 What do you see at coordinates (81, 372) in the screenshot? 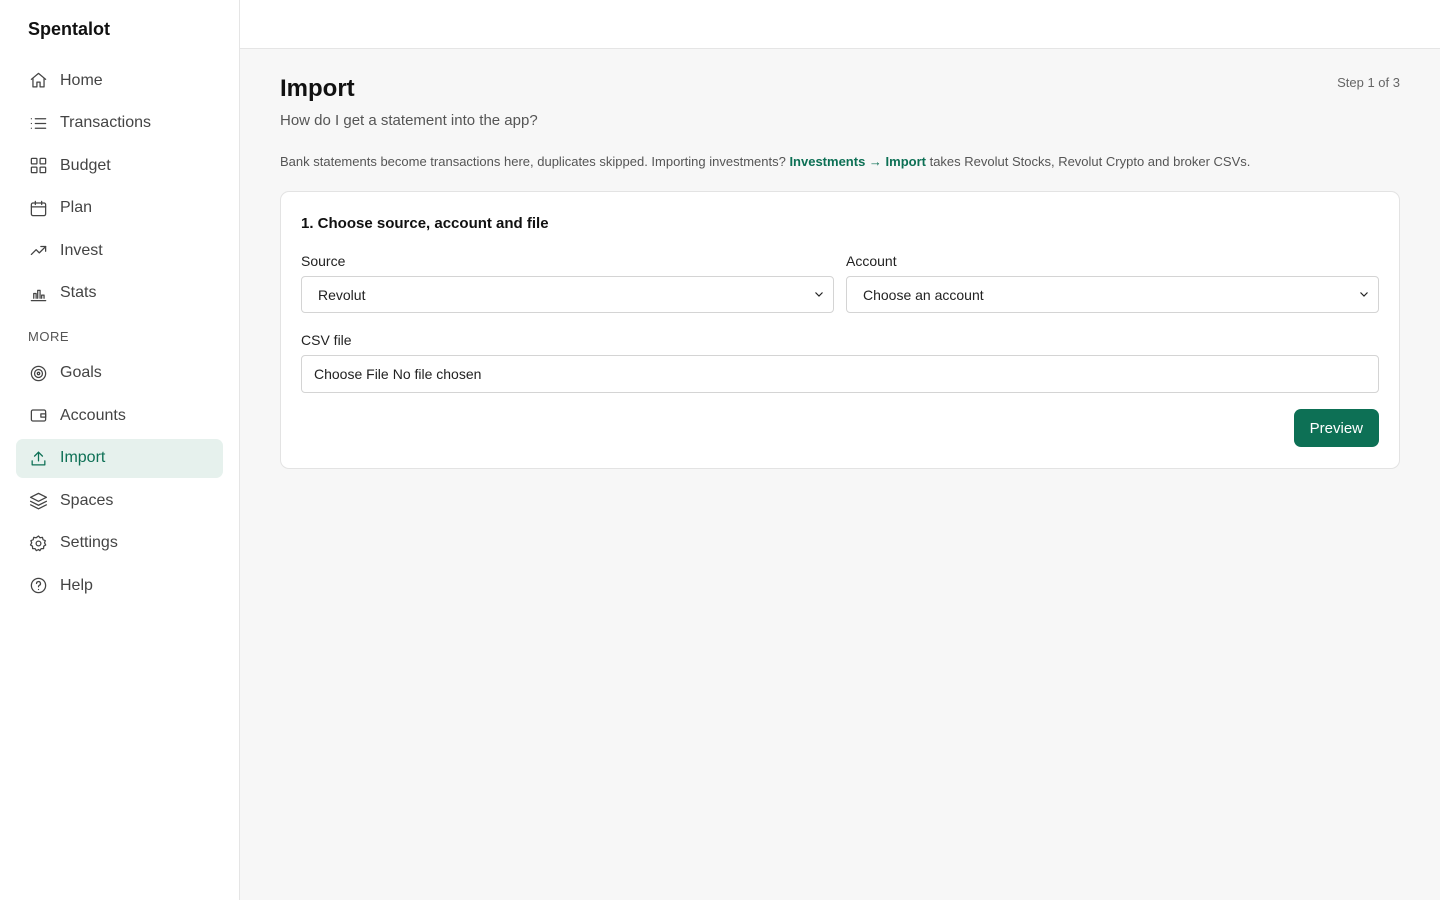
I see `sidebar-item-label: Goals` at bounding box center [81, 372].